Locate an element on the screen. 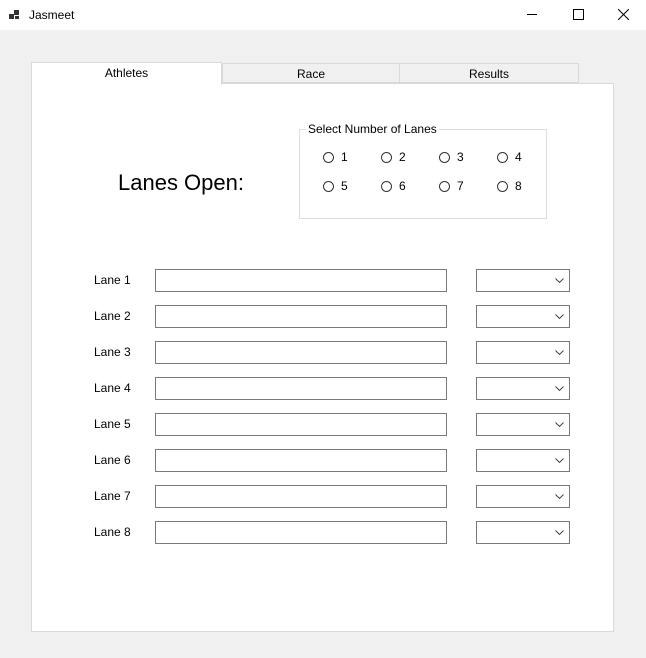 Image resolution: width=646 pixels, height=658 pixels. radio-lanes-6: 6 is located at coordinates (393, 186).